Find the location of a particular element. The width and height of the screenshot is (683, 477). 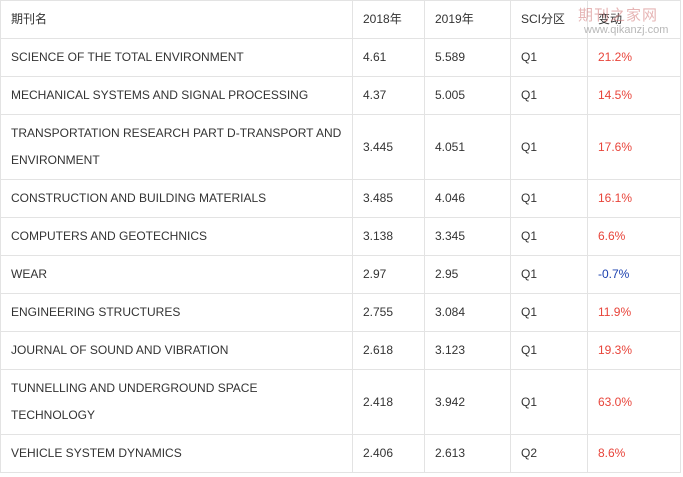

change-value: 6.6% is located at coordinates (634, 236).